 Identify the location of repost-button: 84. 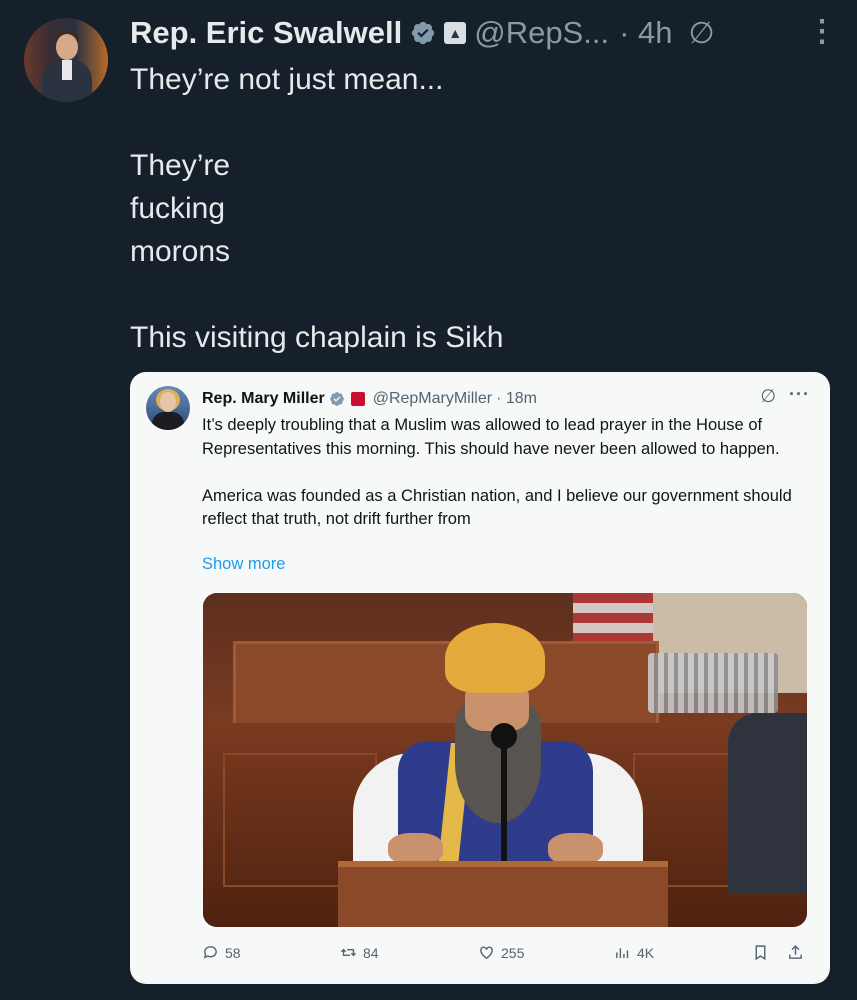
(359, 952).